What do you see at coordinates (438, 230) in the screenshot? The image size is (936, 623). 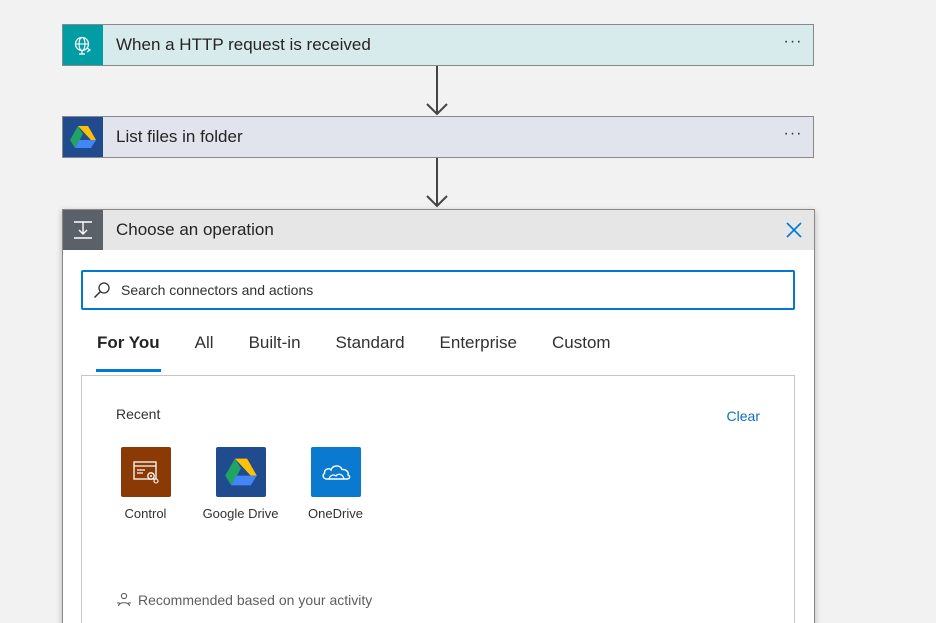 I see `panel-header: Choose an operation` at bounding box center [438, 230].